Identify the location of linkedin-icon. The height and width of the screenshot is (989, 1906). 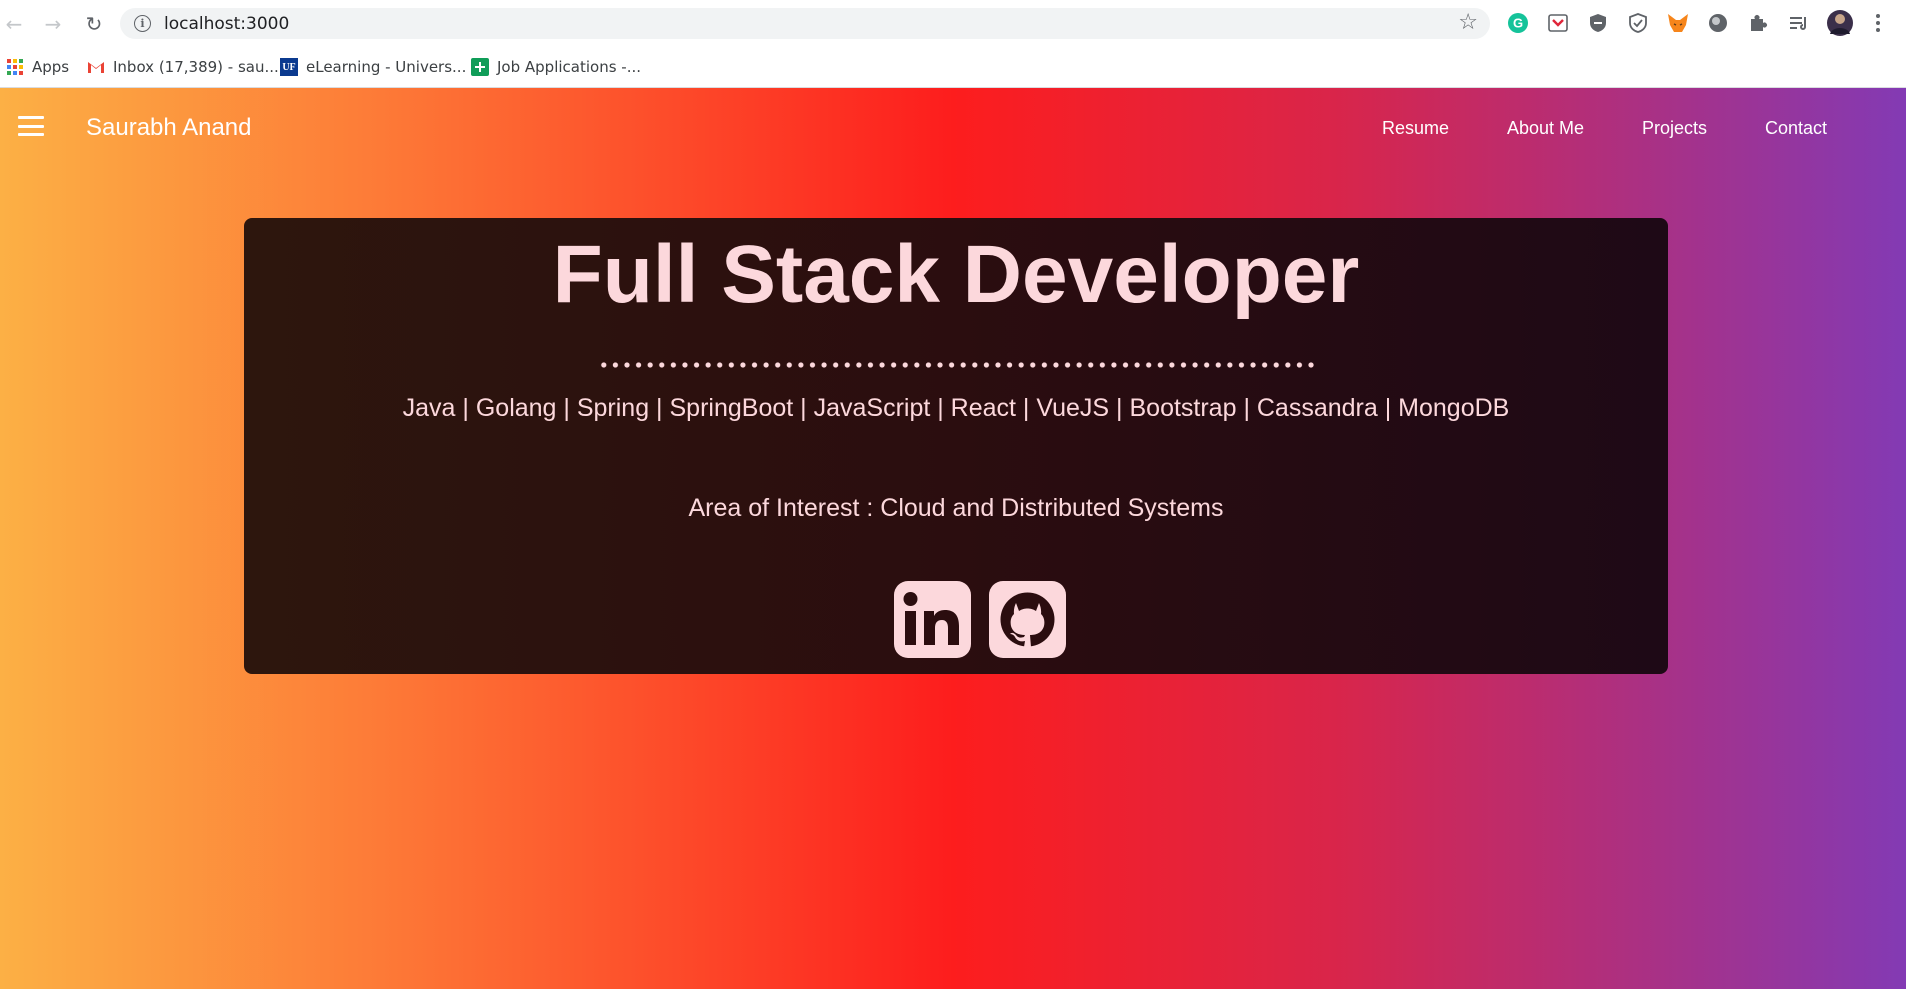
(932, 619).